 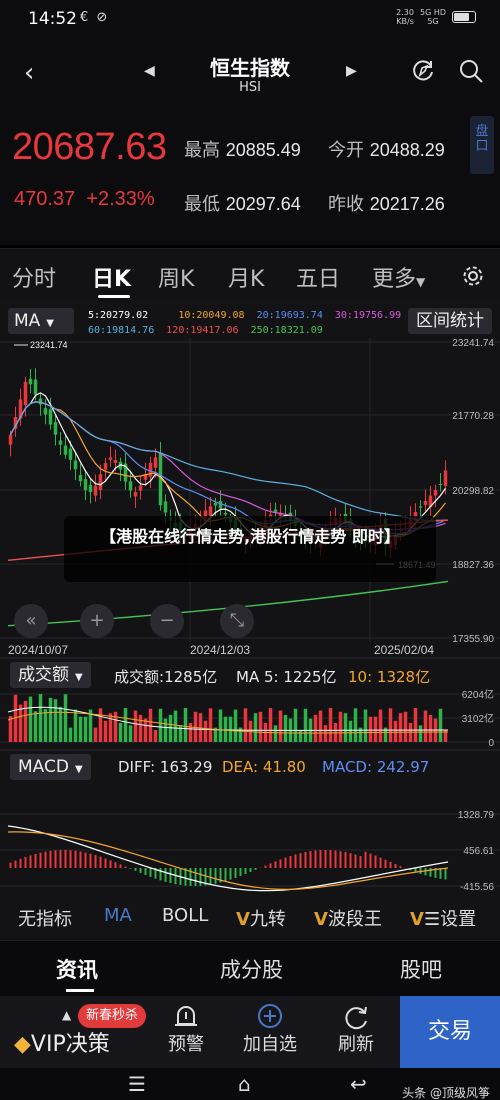 What do you see at coordinates (405, 21) in the screenshot?
I see `network-speed-unit: KB/s` at bounding box center [405, 21].